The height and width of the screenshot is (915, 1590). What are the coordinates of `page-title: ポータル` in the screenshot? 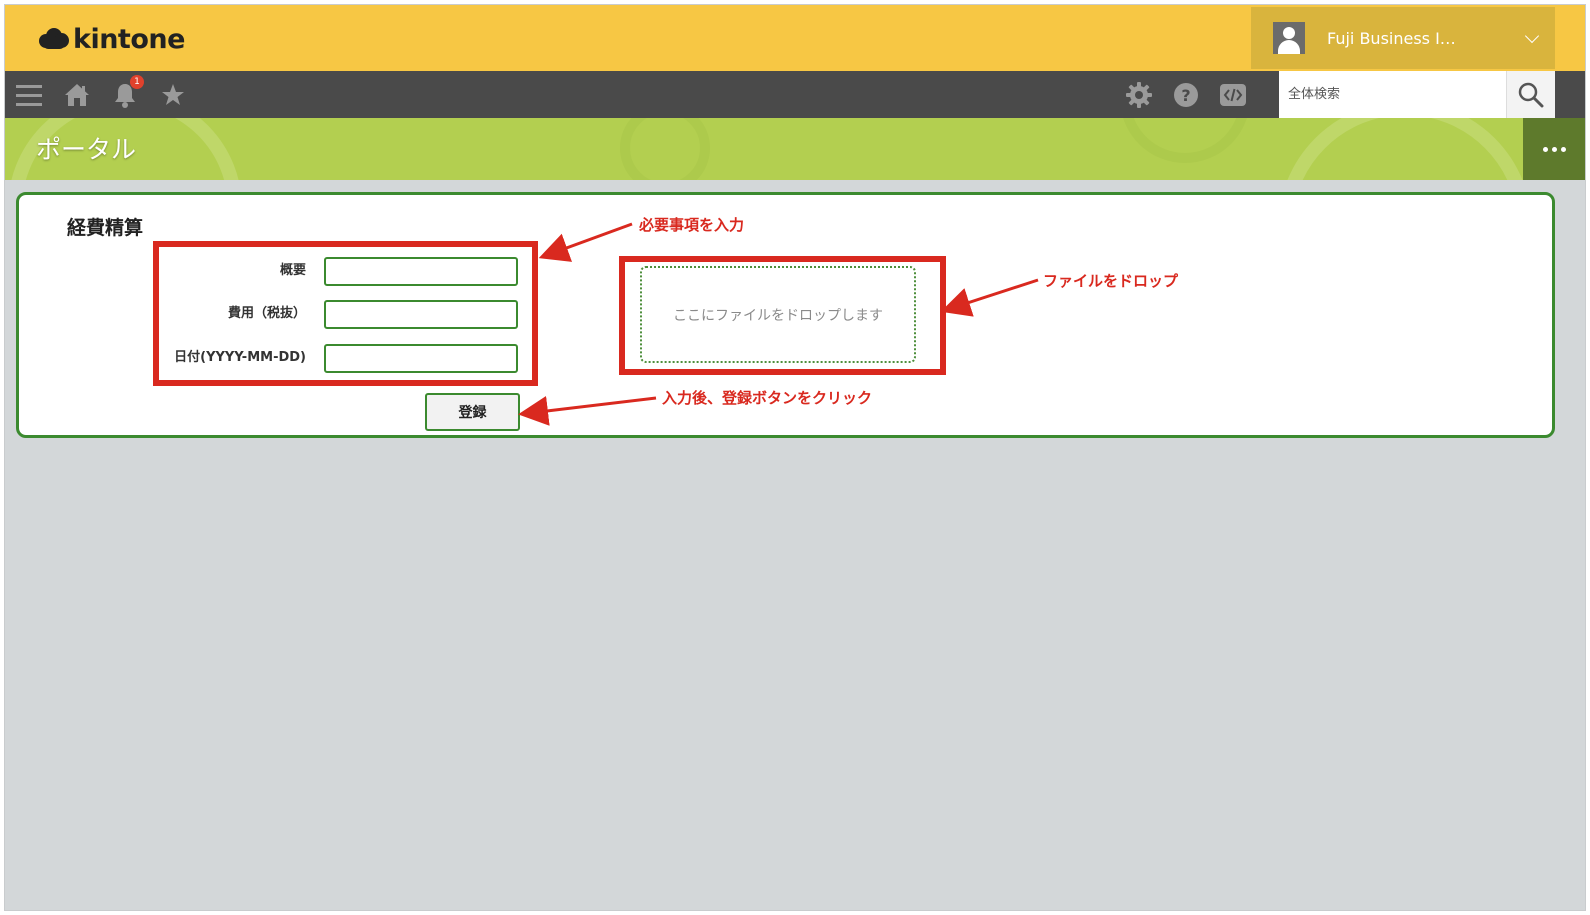 It's located at (86, 149).